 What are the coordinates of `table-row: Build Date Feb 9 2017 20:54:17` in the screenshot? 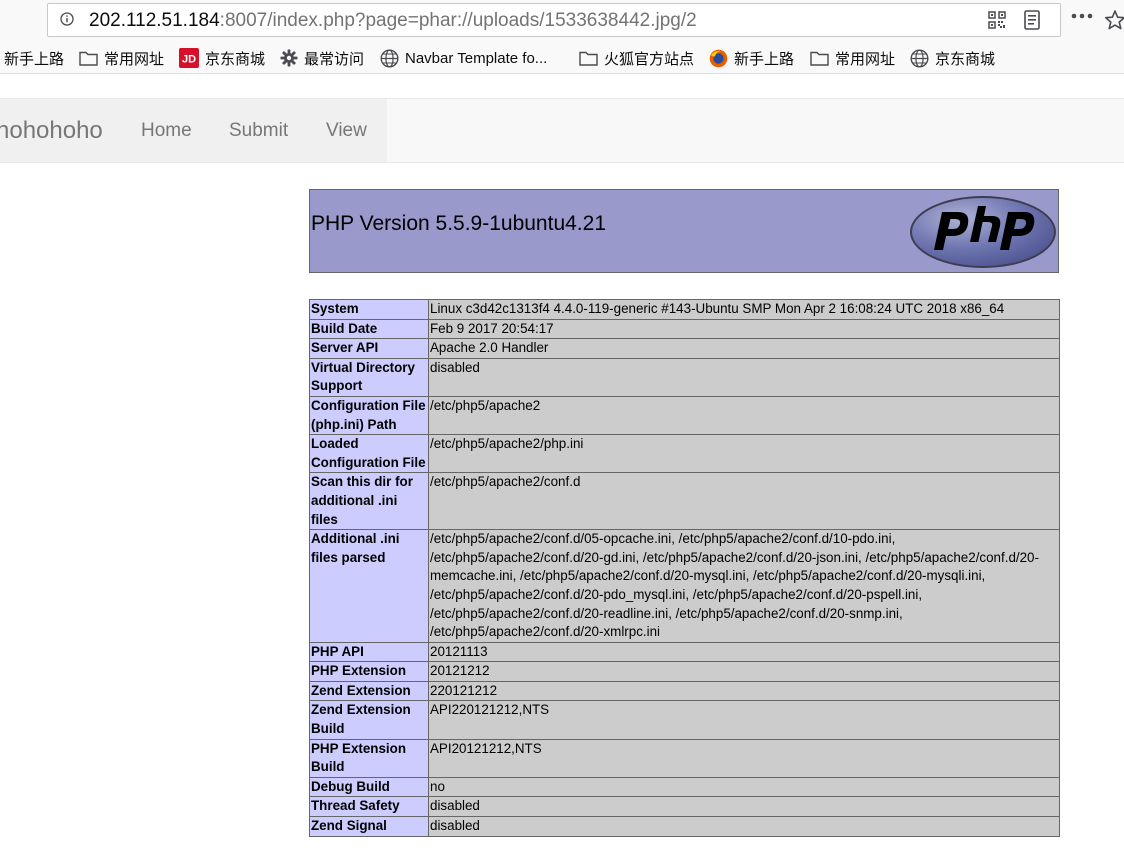 It's located at (684, 329).